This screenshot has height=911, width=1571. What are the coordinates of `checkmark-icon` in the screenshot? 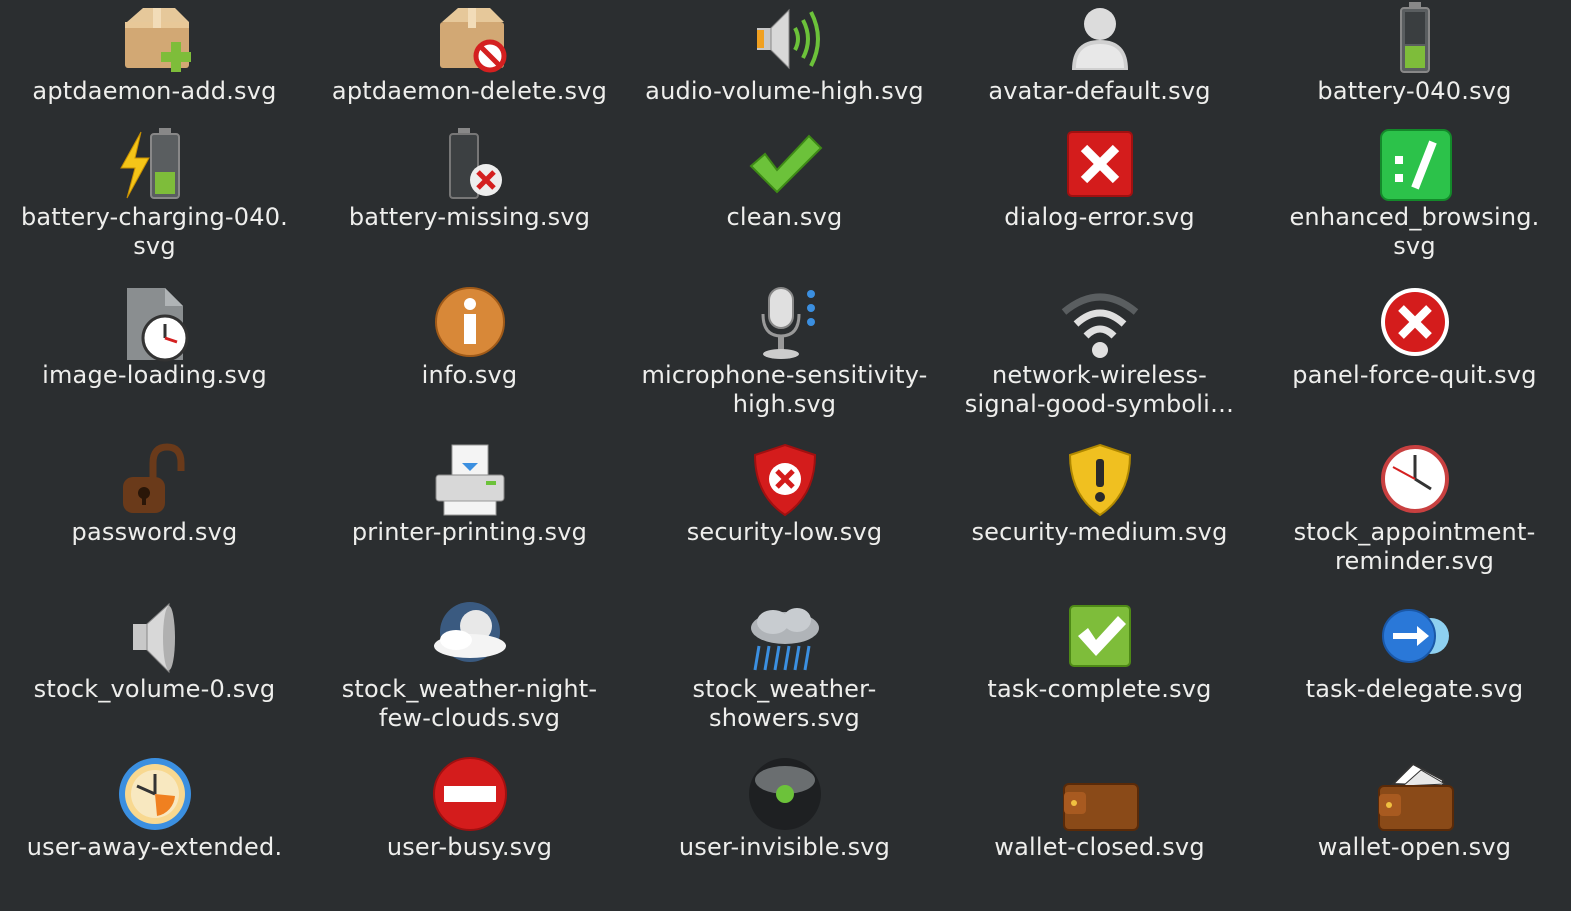 It's located at (785, 166).